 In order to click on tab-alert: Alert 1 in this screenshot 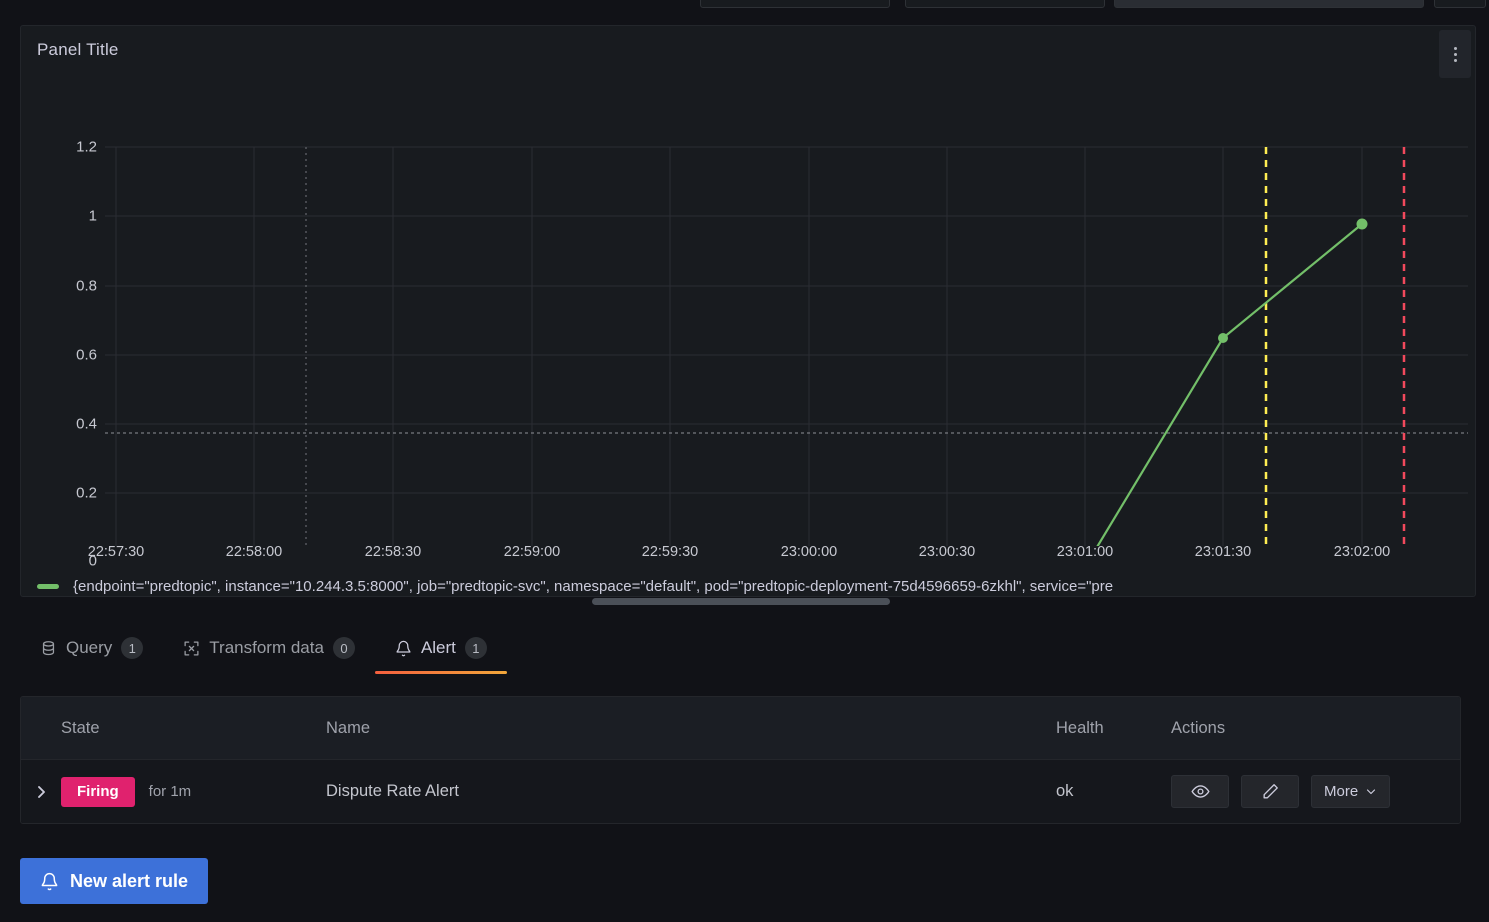, I will do `click(440, 648)`.